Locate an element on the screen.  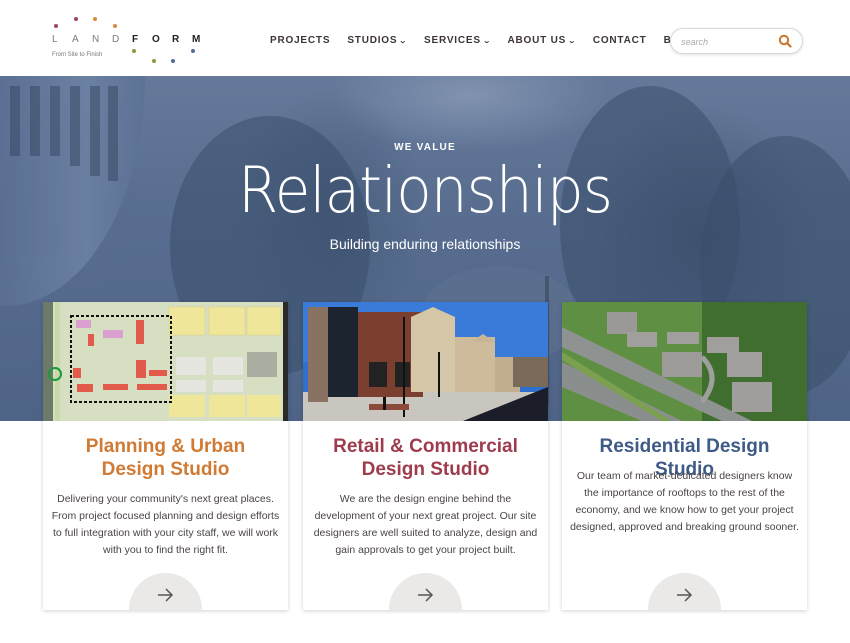
nav-label: STUDIOS is located at coordinates (372, 40).